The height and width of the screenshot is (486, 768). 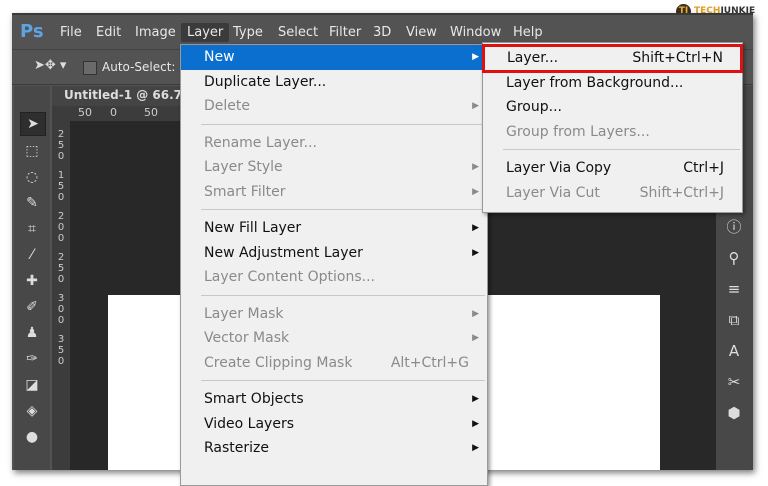 I want to click on menu-item-smart-objects: Smart Objects ▶, so click(x=334, y=399).